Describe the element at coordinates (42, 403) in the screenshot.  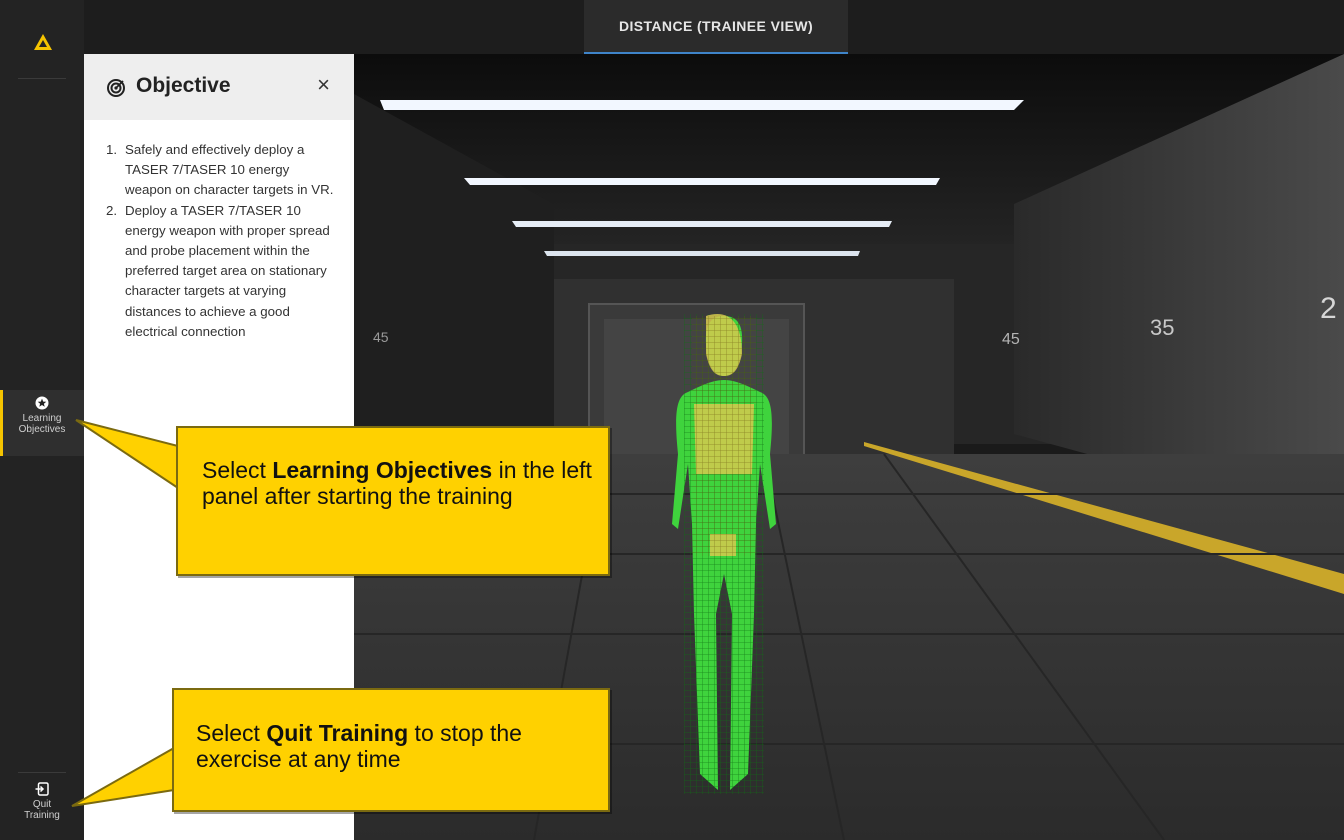
I see `star-circle-icon` at that location.